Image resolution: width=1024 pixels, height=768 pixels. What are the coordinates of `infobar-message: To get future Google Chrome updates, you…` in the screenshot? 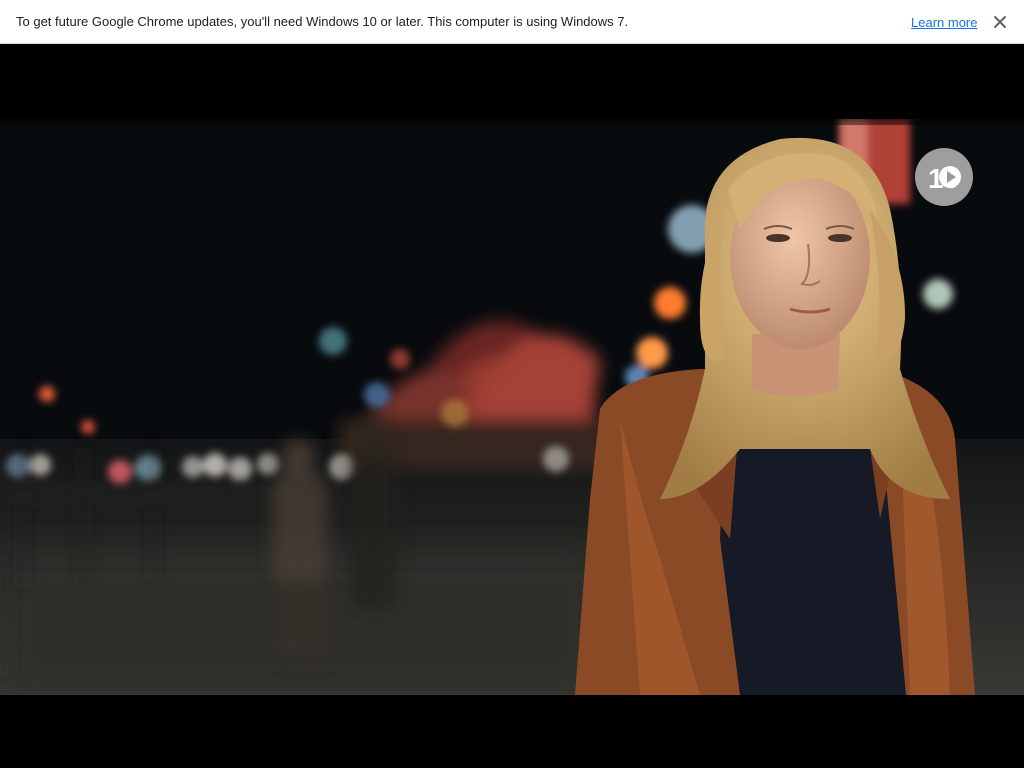 It's located at (322, 21).